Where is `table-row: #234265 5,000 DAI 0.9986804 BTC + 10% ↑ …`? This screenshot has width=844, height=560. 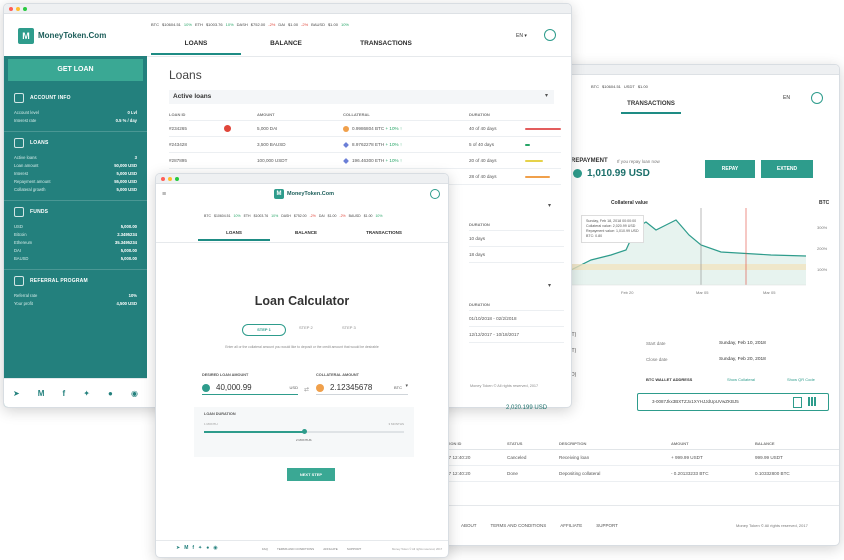
table-row: #234265 5,000 DAI 0.9986804 BTC + 10% ↑ … is located at coordinates (365, 129).